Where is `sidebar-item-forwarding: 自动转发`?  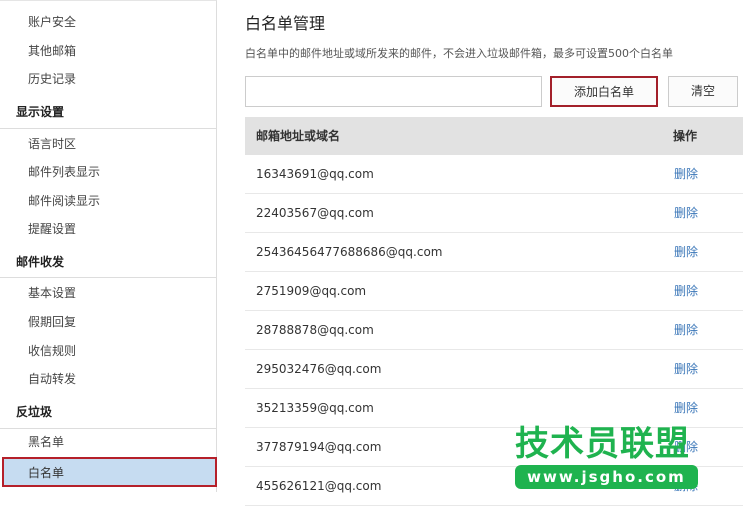
sidebar-item-forwarding: 自动转发 is located at coordinates (52, 379).